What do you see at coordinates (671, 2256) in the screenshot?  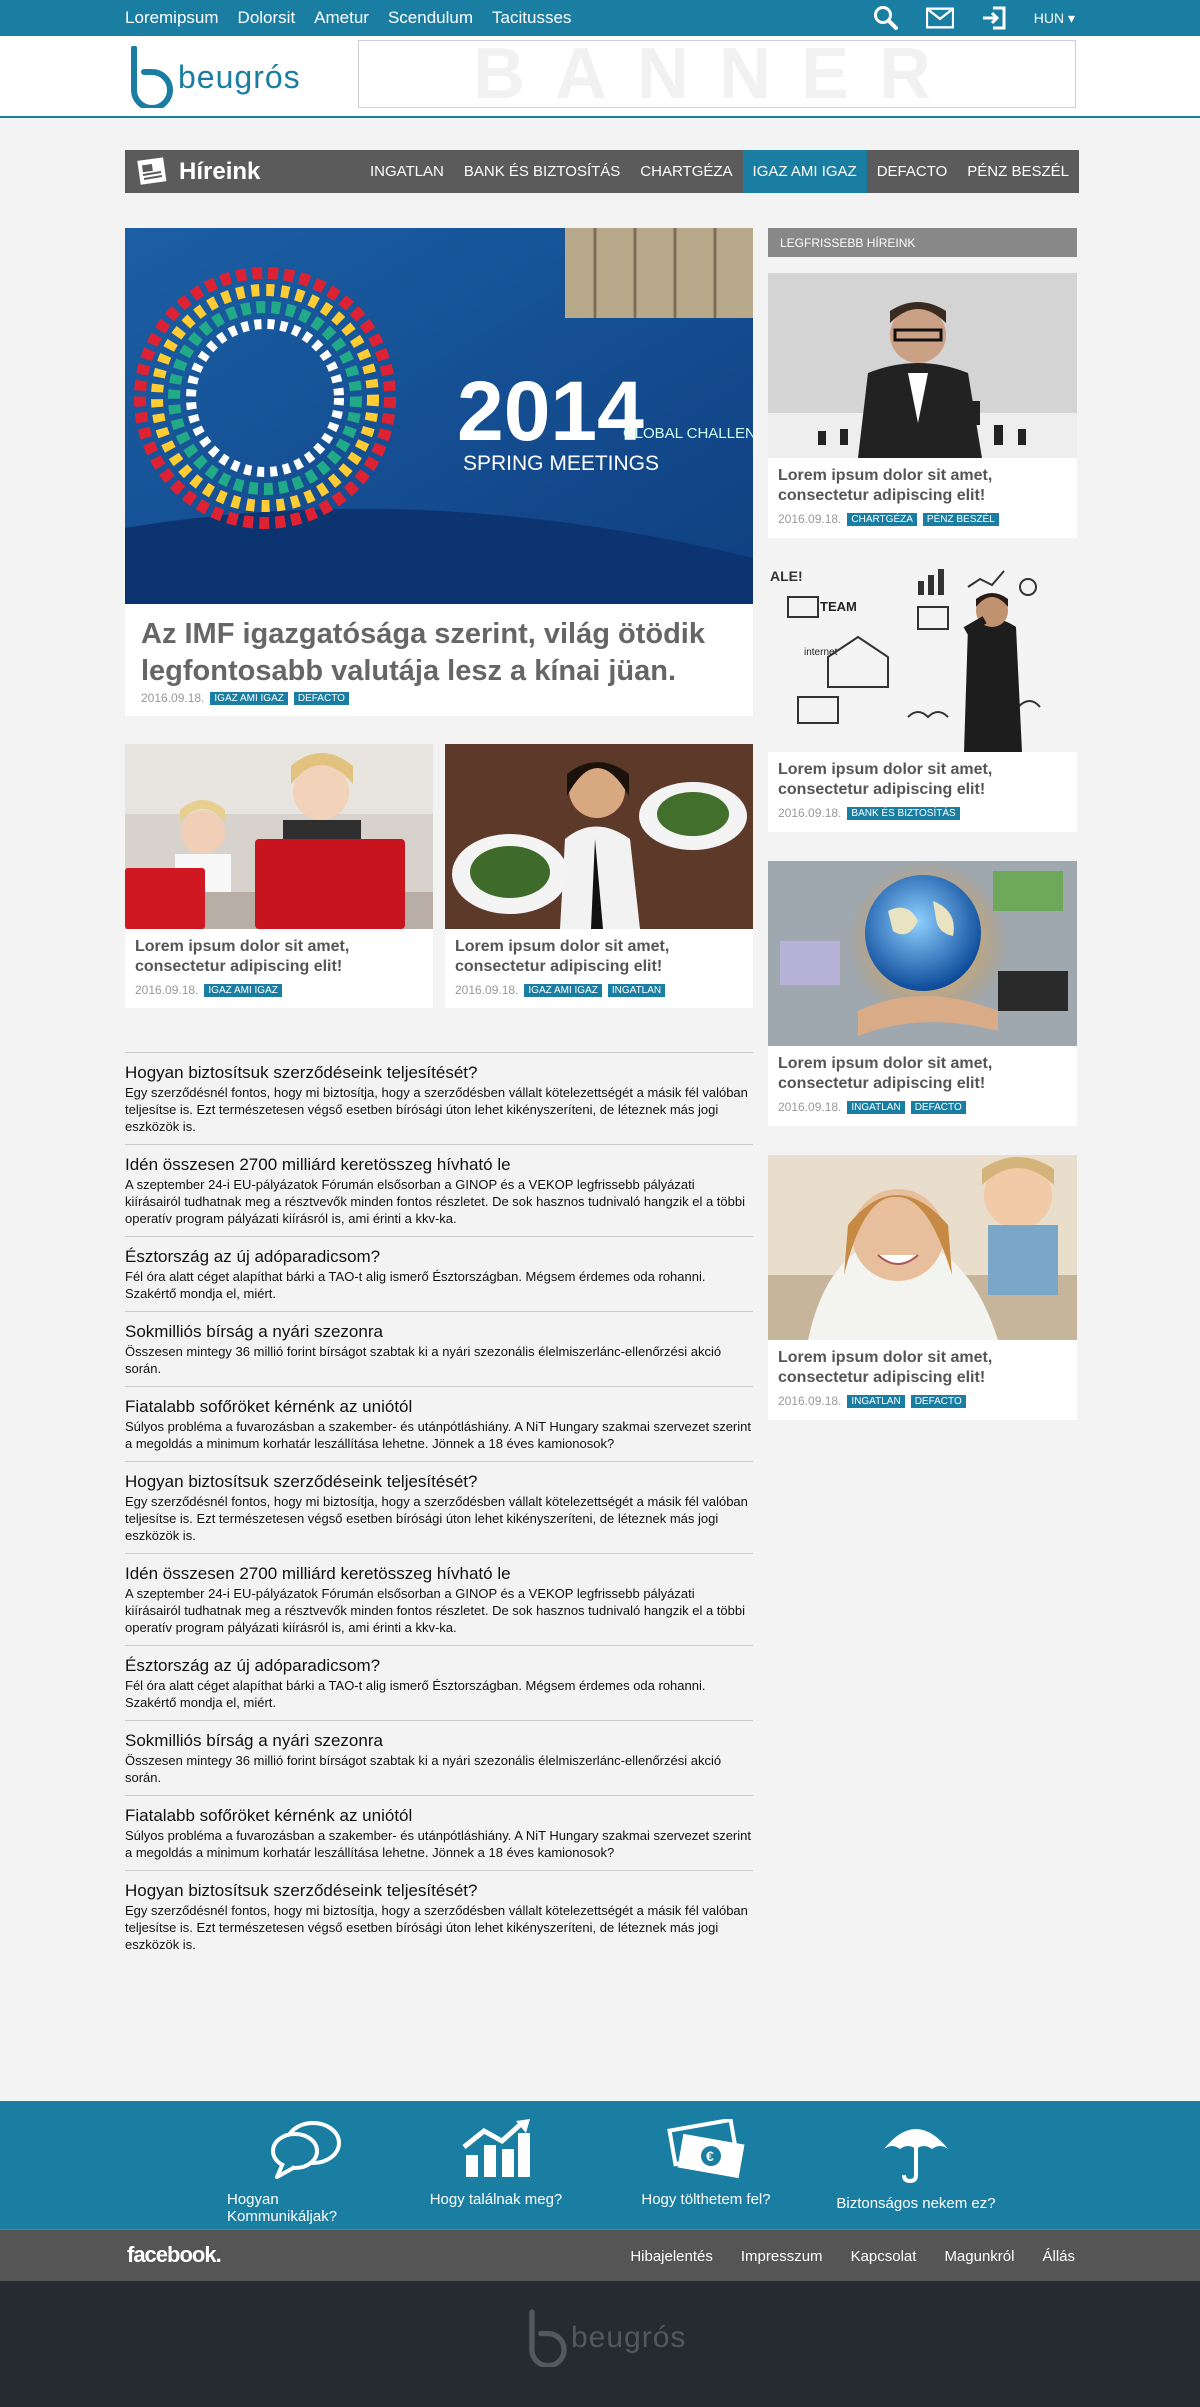 I see `footer-link: Hibajelentés` at bounding box center [671, 2256].